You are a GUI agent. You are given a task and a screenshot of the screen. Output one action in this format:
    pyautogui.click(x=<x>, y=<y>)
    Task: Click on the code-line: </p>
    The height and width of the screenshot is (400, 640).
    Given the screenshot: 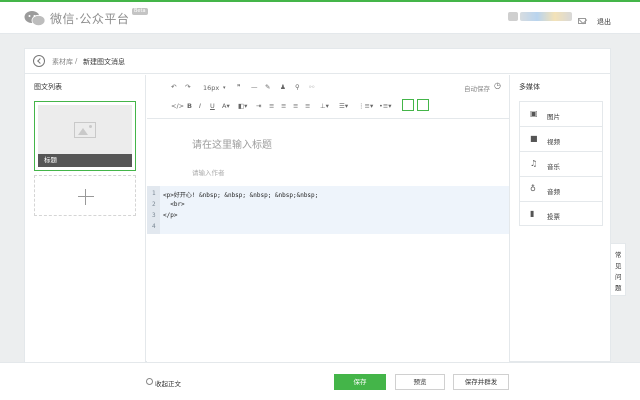 What is the action you would take?
    pyautogui.click(x=170, y=215)
    